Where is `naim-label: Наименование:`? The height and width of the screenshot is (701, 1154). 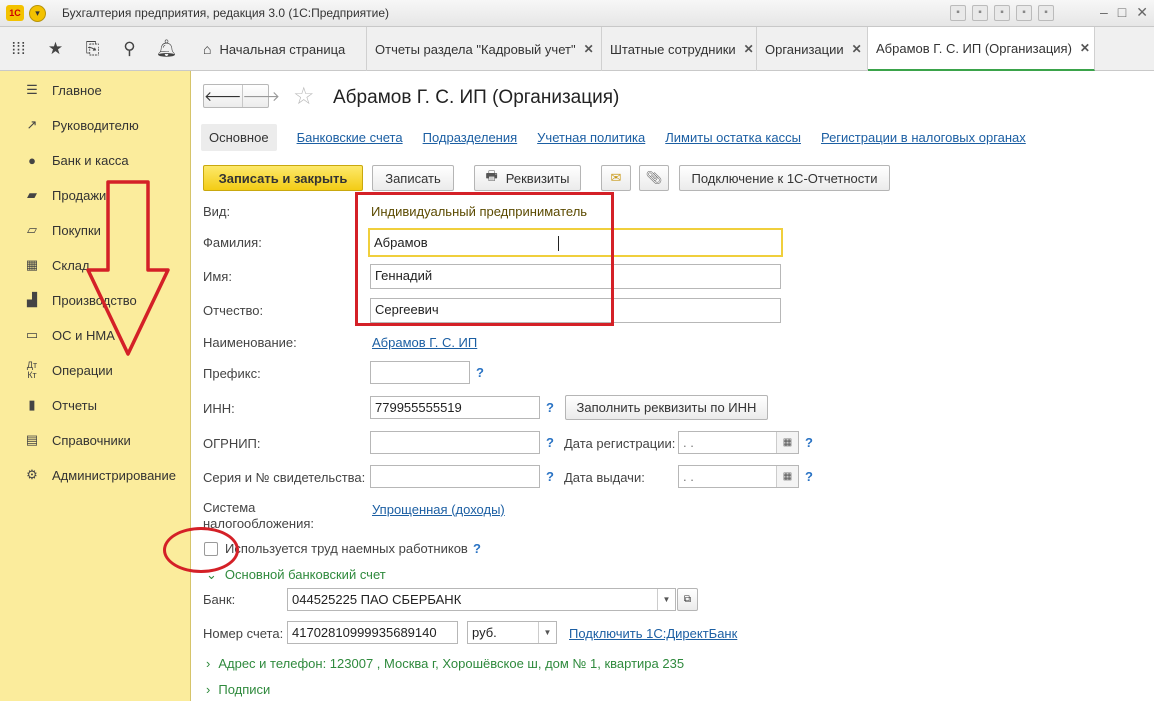 naim-label: Наименование: is located at coordinates (250, 342).